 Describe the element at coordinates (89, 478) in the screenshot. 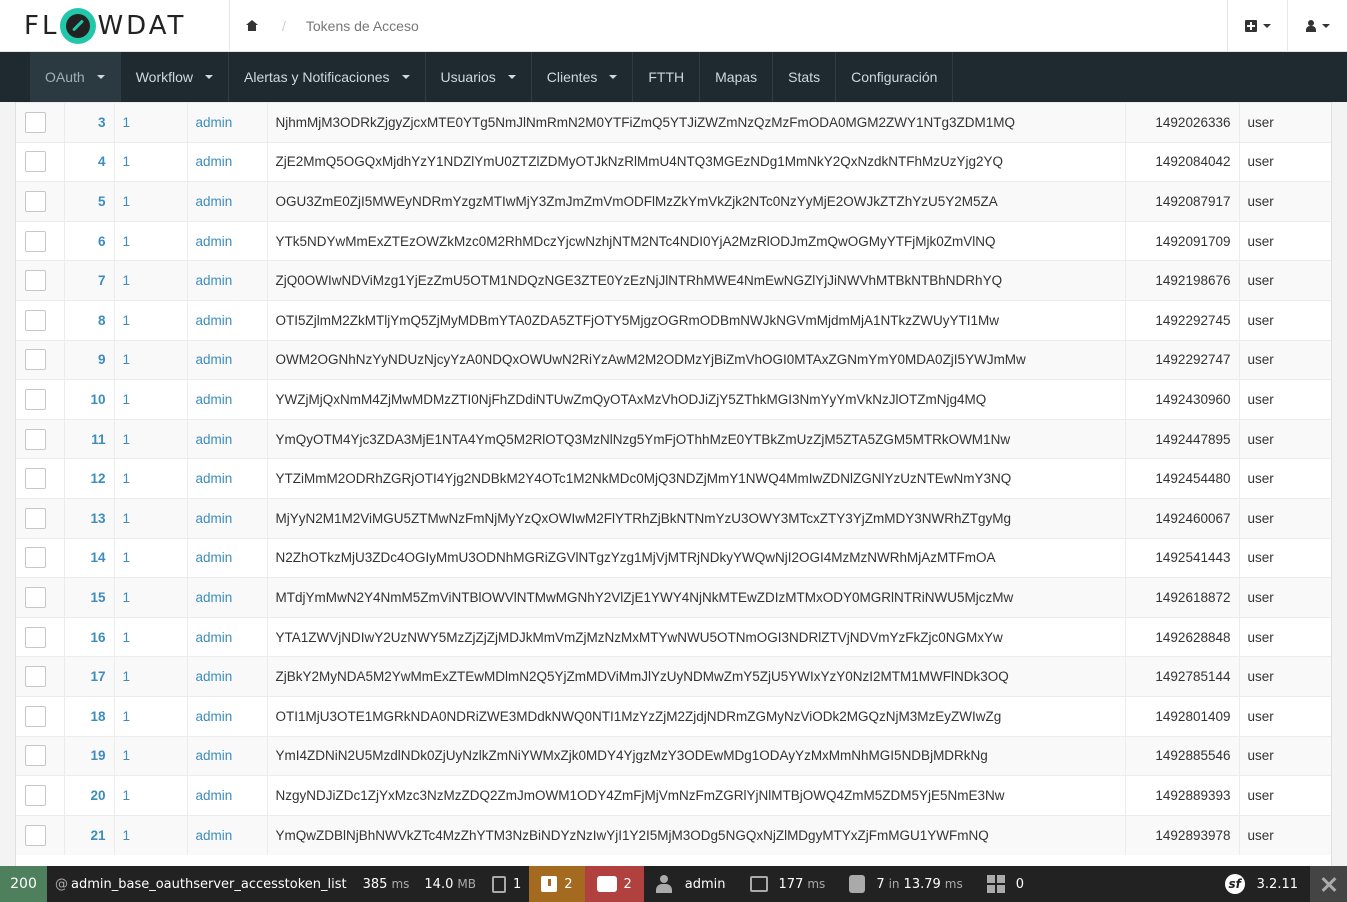

I see `token-id-link: 12` at that location.